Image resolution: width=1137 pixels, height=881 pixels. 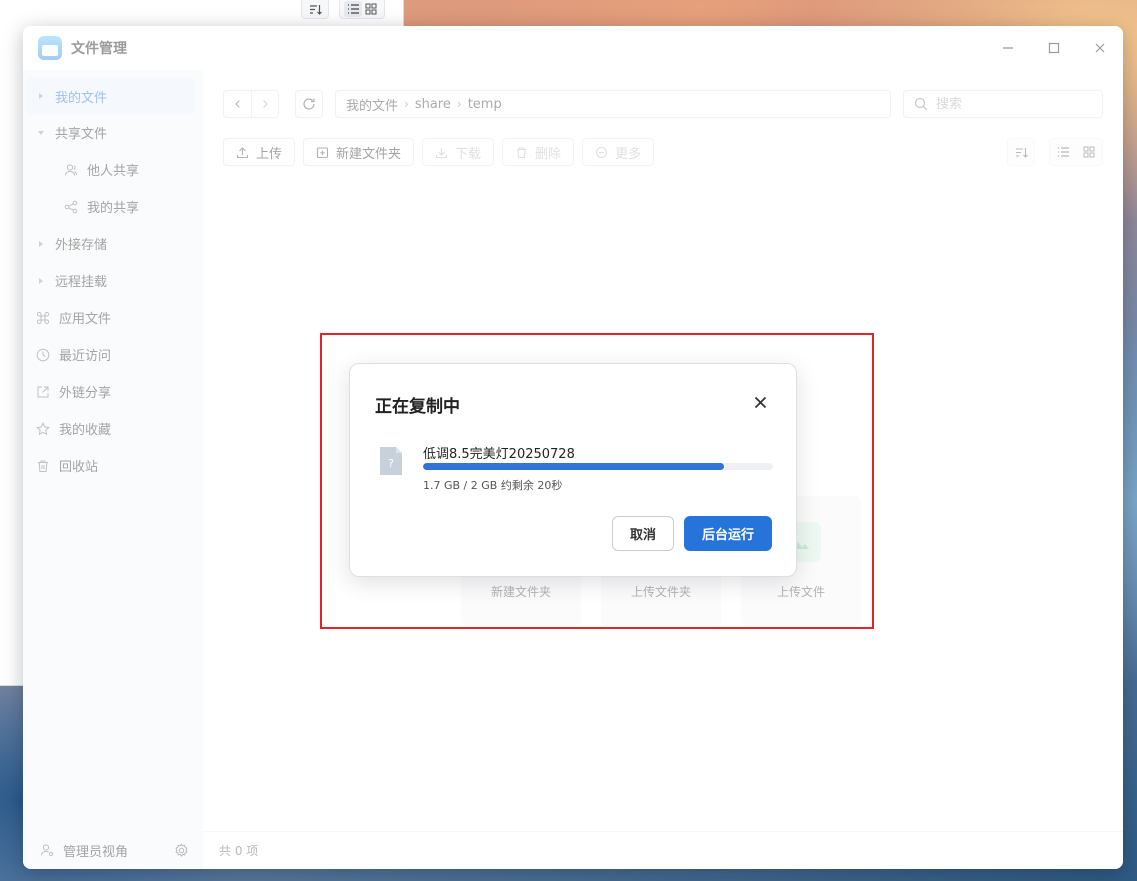 I want to click on sidebar-item-label: 远程挂载, so click(x=81, y=282).